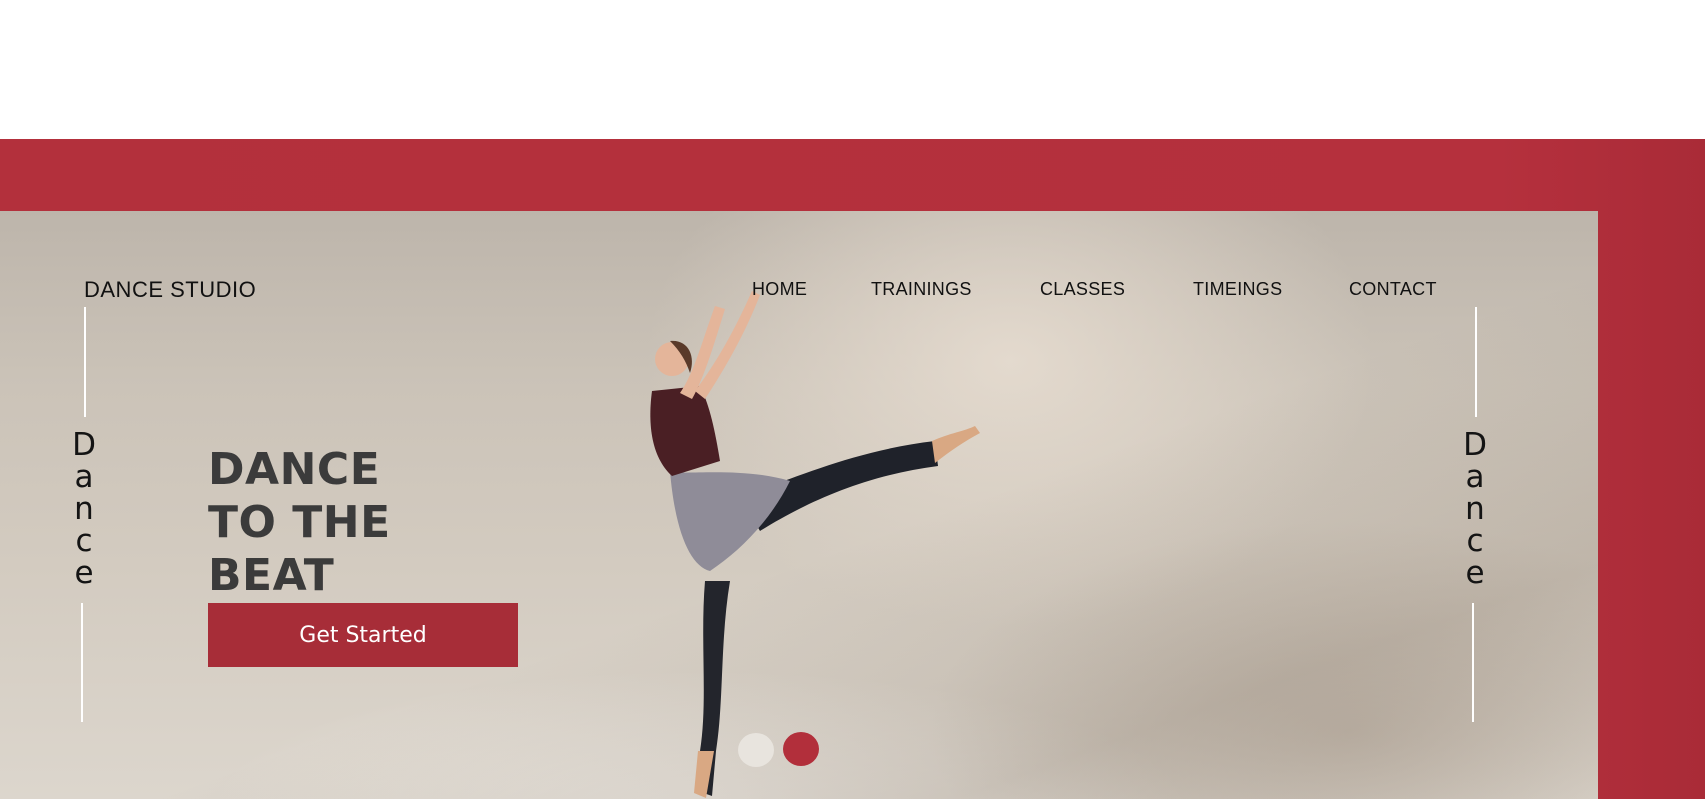 Image resolution: width=1705 pixels, height=799 pixels. I want to click on ballerina-image, so click(815, 544).